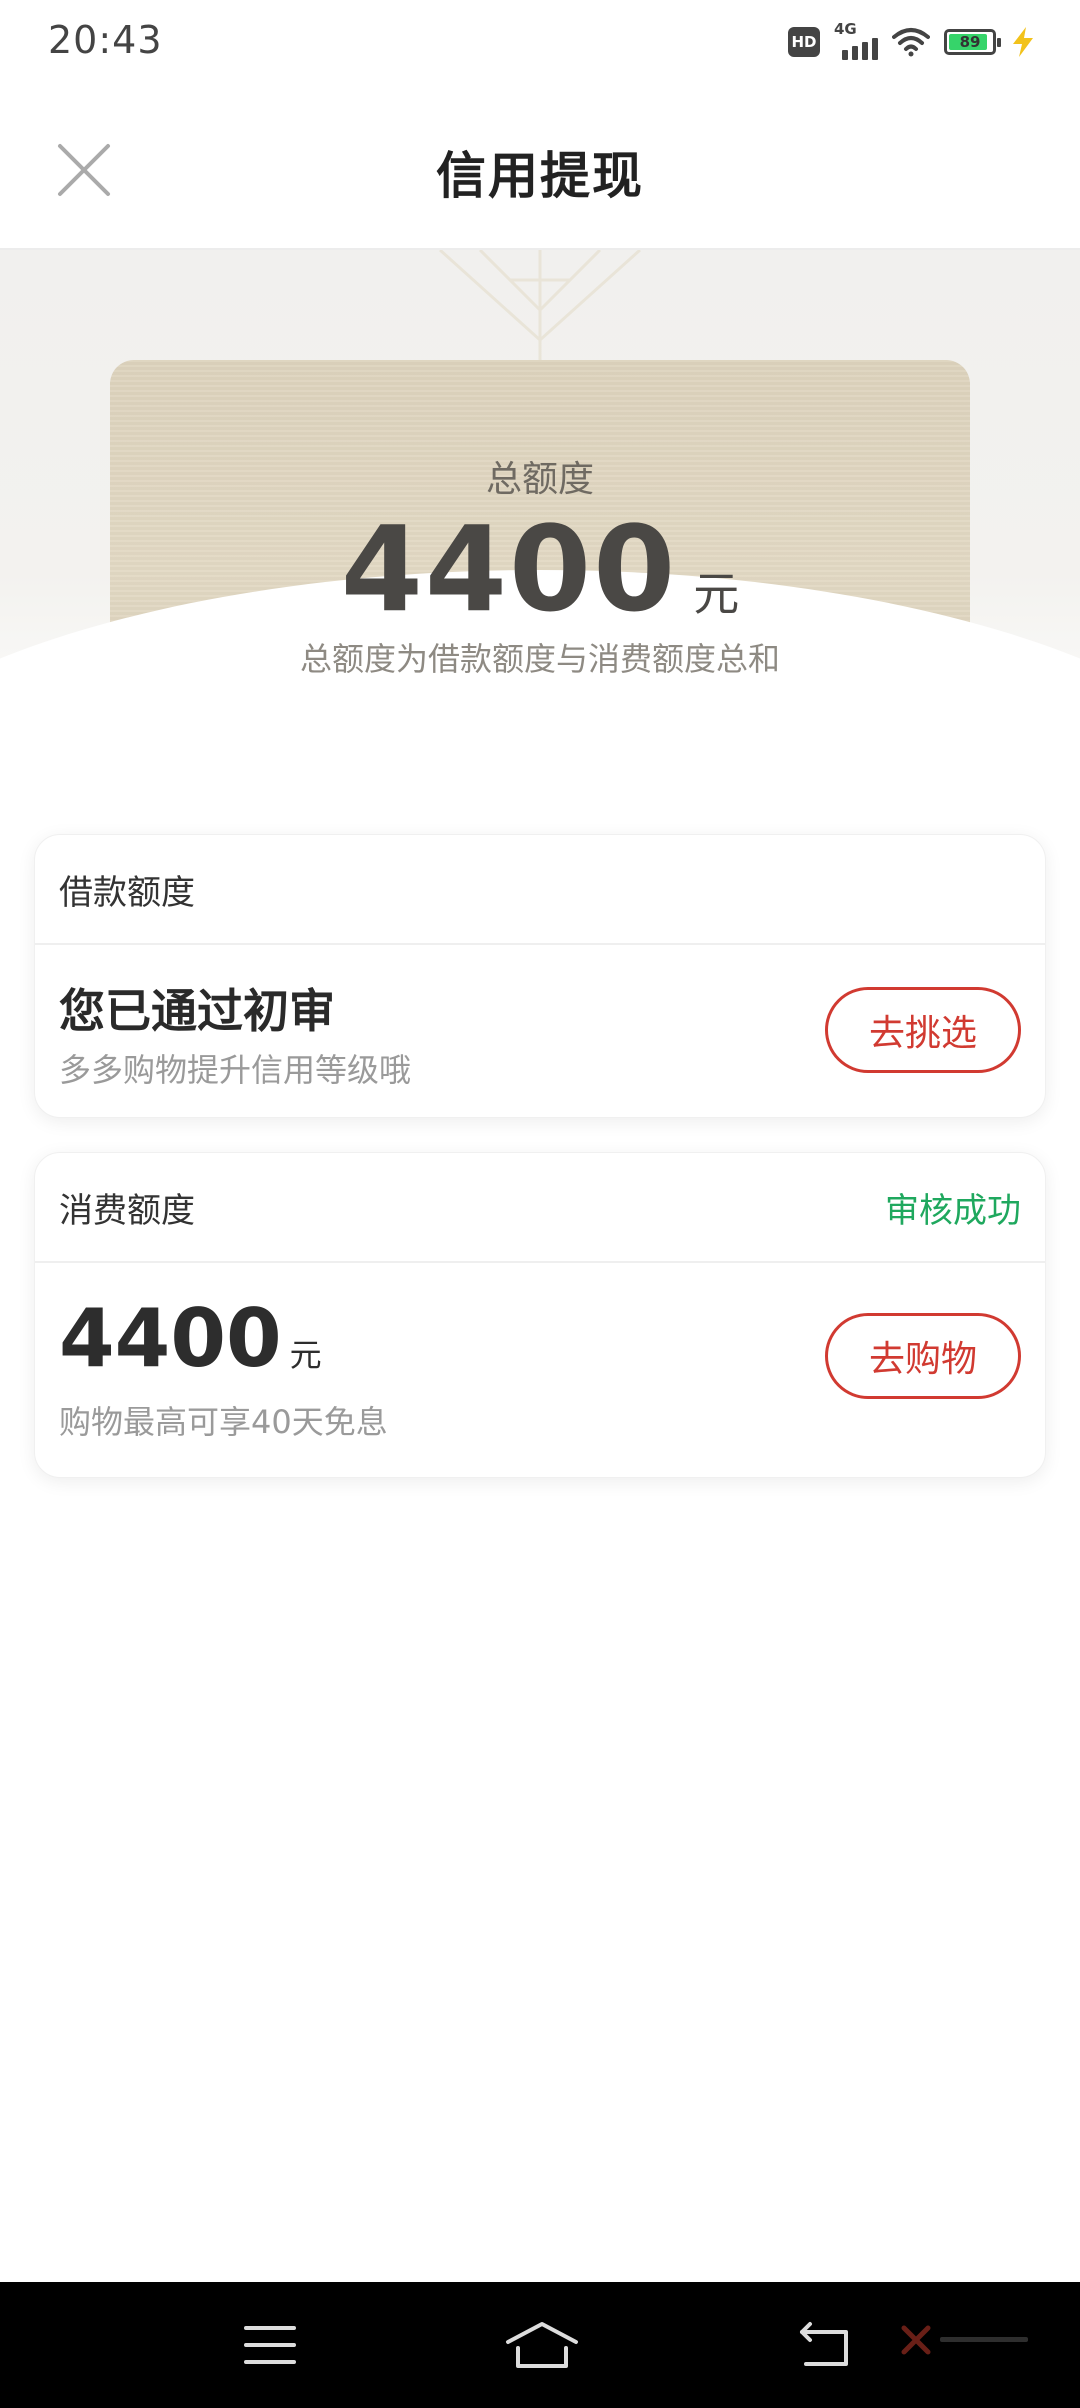 This screenshot has width=1080, height=2408. Describe the element at coordinates (223, 1422) in the screenshot. I see `interest-free-hint: 购物最高可享40天免息` at that location.